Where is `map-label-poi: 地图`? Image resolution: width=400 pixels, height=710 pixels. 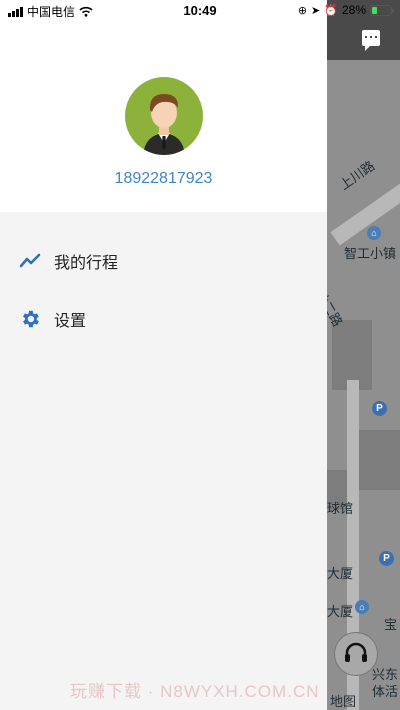 map-label-poi: 地图 is located at coordinates (343, 701).